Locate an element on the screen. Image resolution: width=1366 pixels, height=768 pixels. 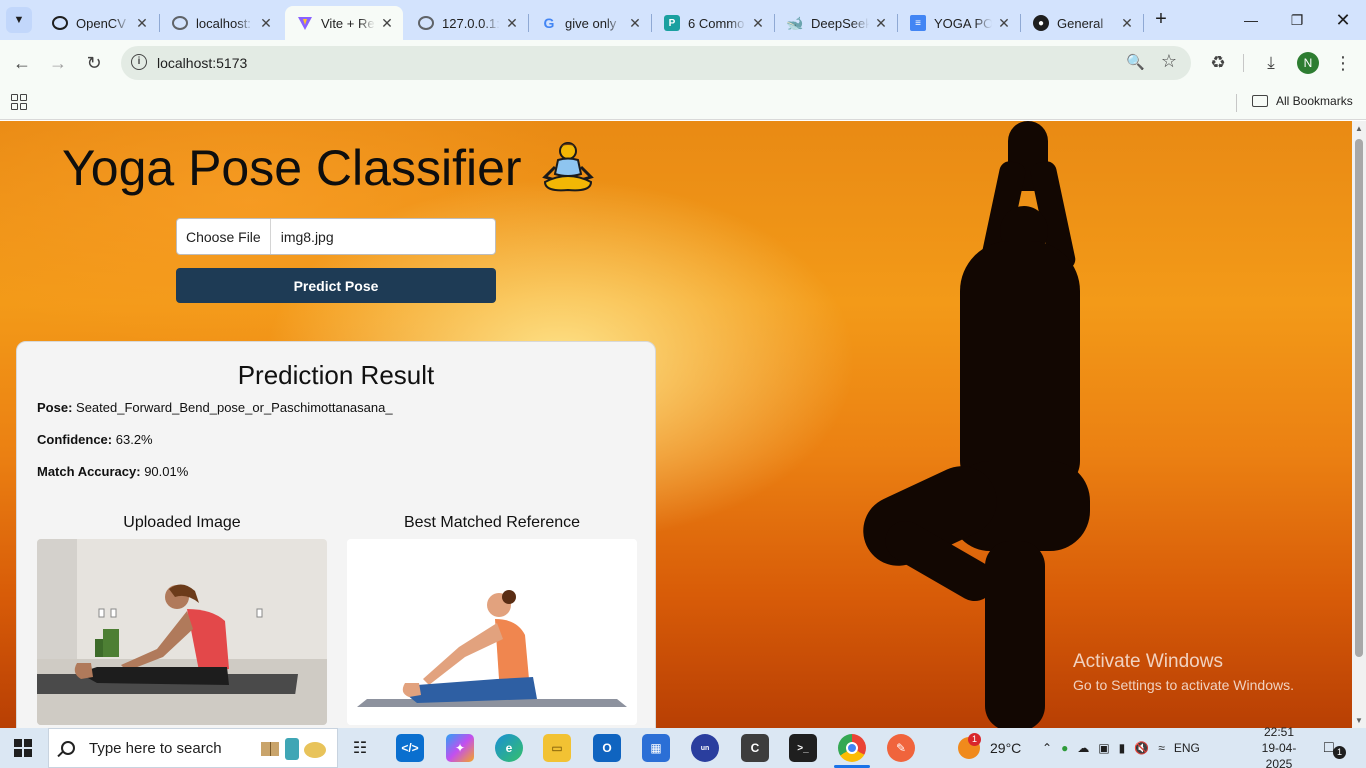
tab-localhost: localhost: ✕ is located at coordinates (221, 23).